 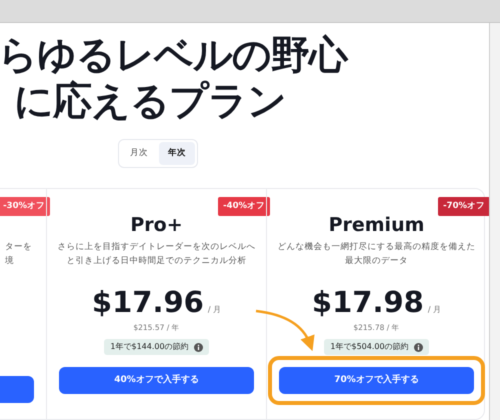 What do you see at coordinates (156, 224) in the screenshot?
I see `plan-name: Pro+` at bounding box center [156, 224].